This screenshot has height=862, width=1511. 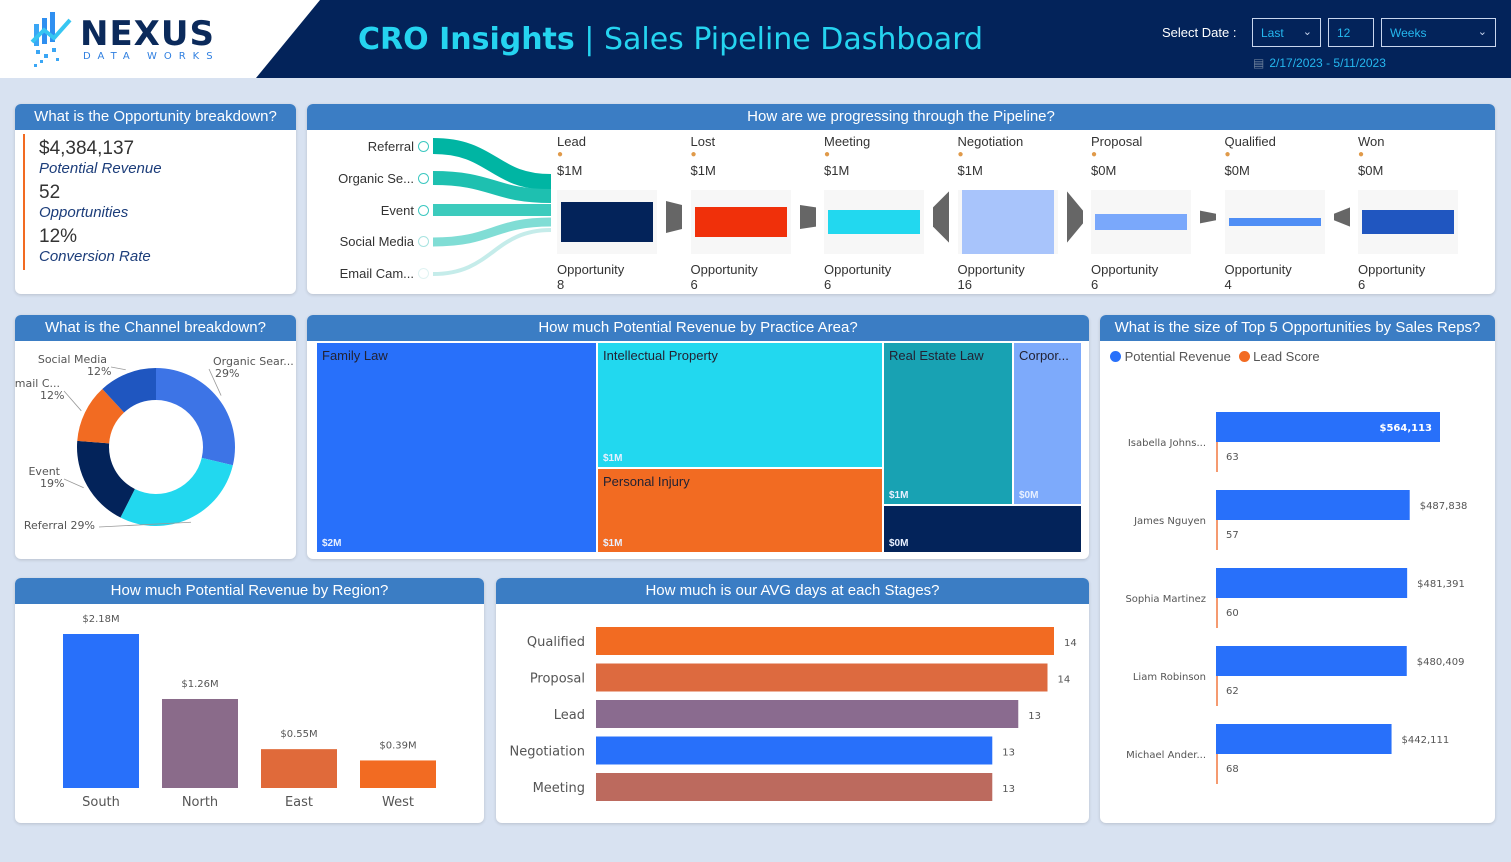 I want to click on treemap-tile: Personal Injury $1M, so click(x=740, y=510).